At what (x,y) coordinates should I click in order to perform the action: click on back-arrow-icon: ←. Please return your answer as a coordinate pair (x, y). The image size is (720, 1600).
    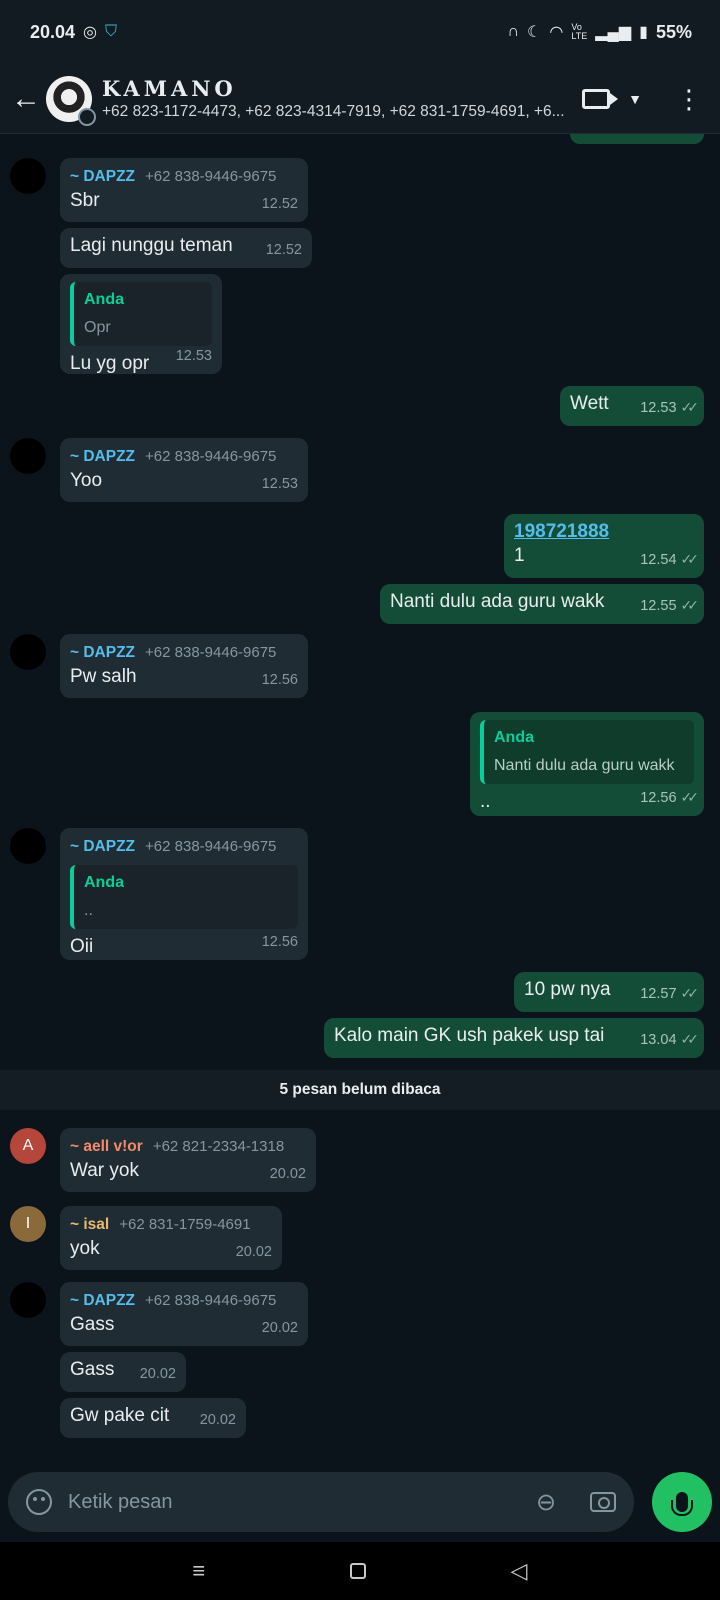
    Looking at the image, I should click on (26, 99).